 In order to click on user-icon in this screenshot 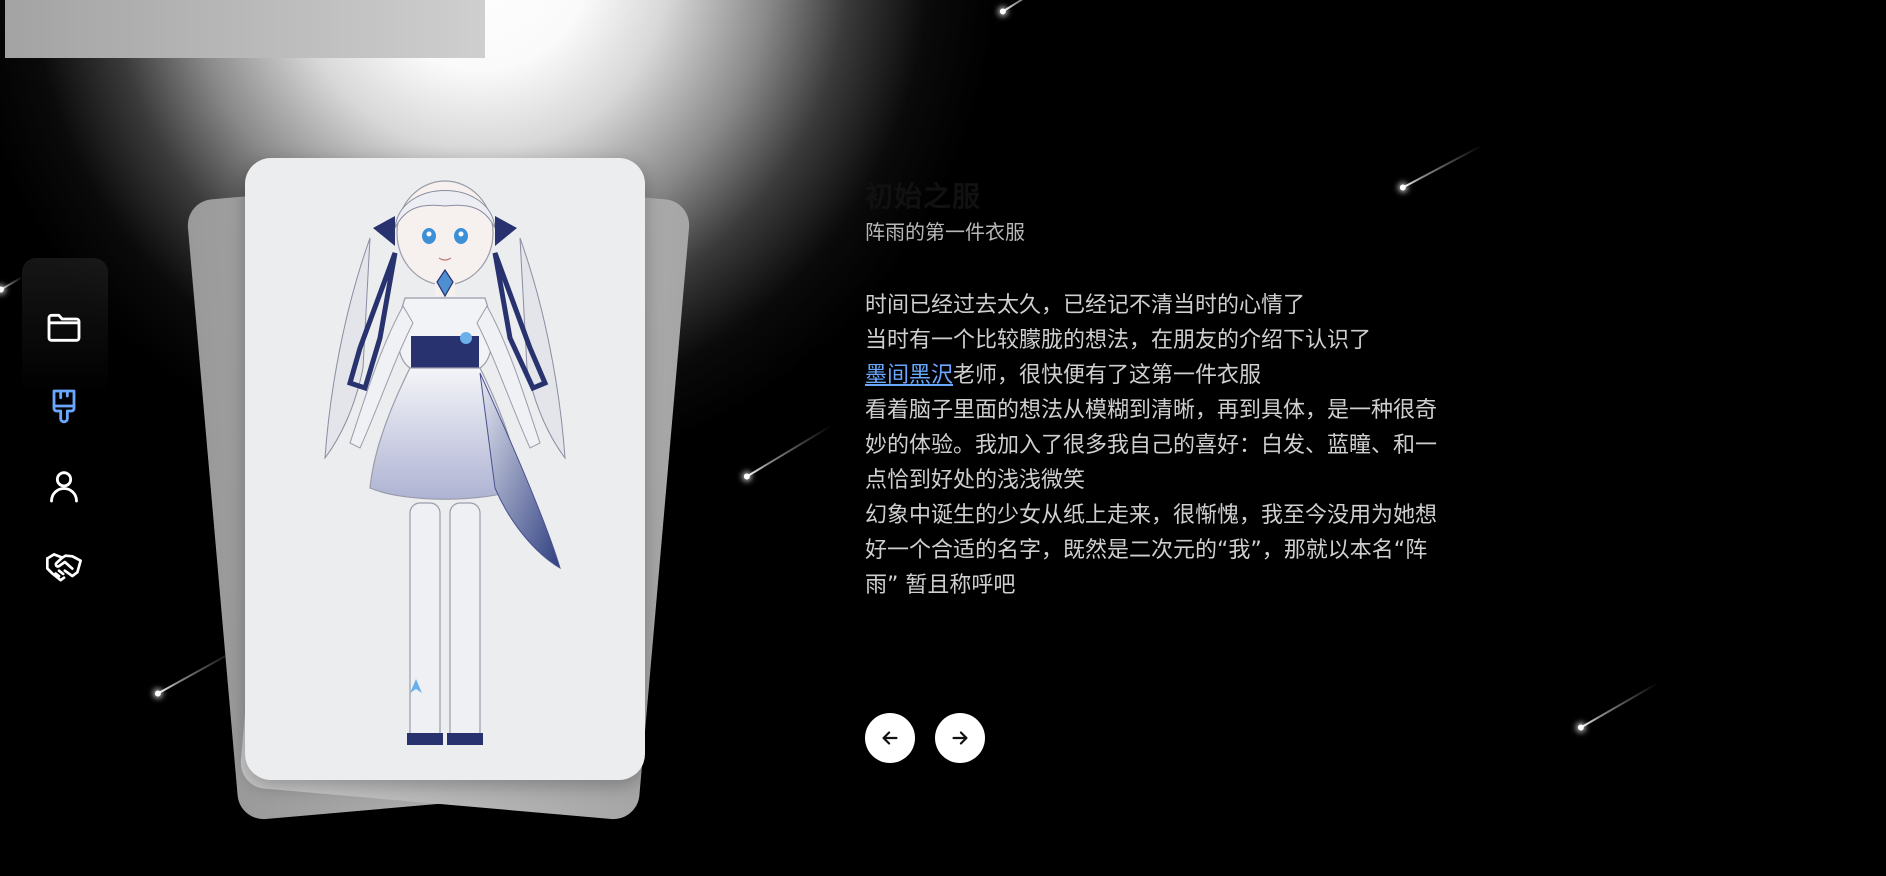, I will do `click(64, 487)`.